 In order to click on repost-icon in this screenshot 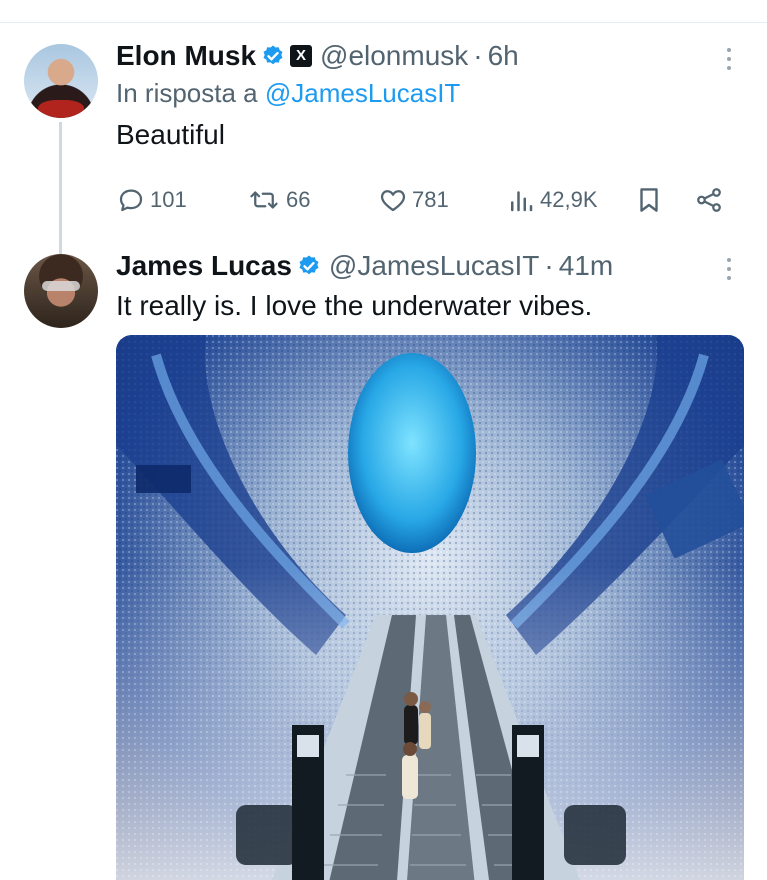, I will do `click(264, 200)`.